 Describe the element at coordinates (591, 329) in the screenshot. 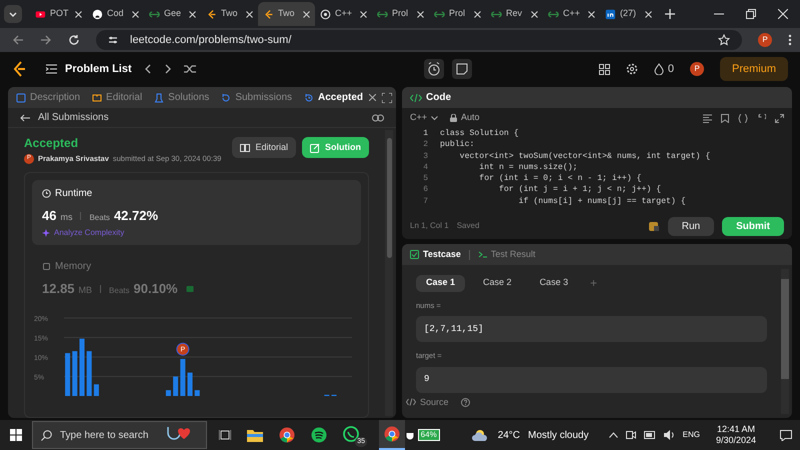

I see `input-field: [2,7,11,15]` at that location.